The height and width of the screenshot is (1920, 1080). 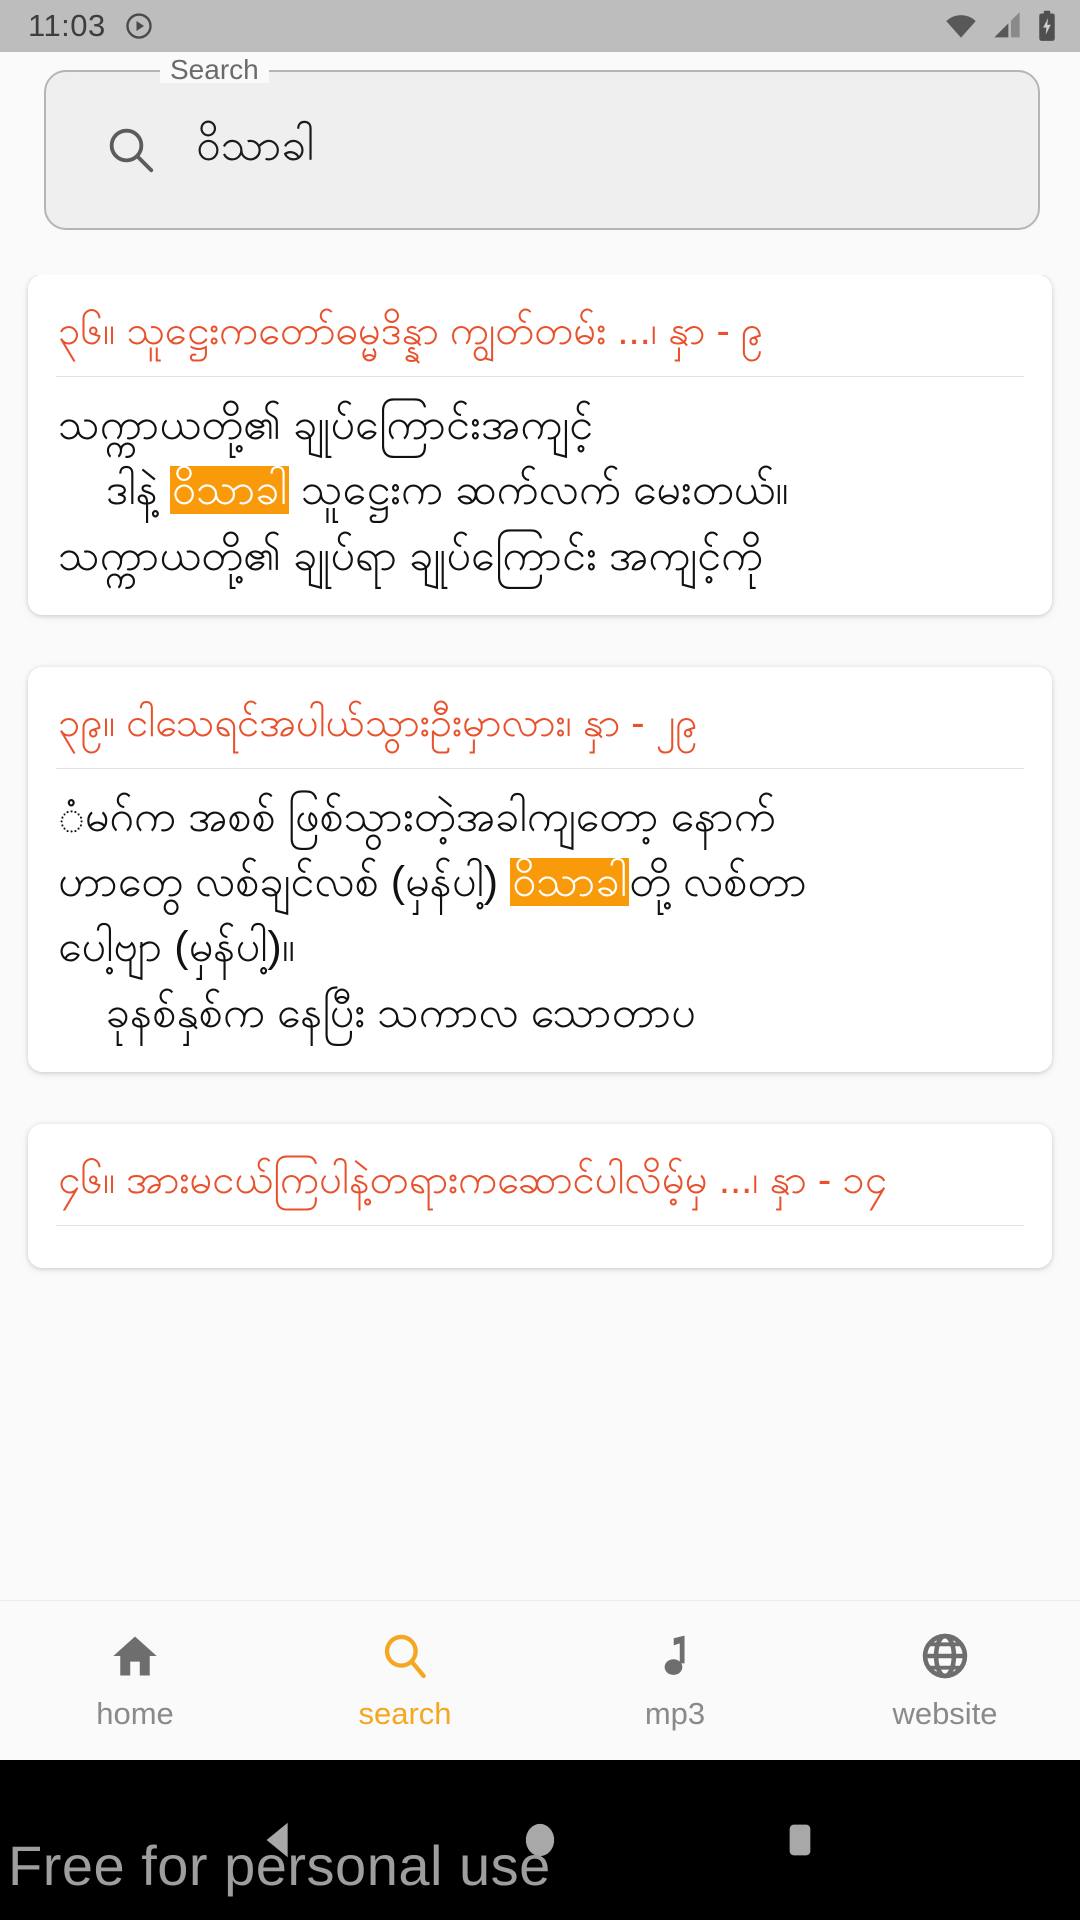 I want to click on battery-charging-icon, so click(x=1047, y=26).